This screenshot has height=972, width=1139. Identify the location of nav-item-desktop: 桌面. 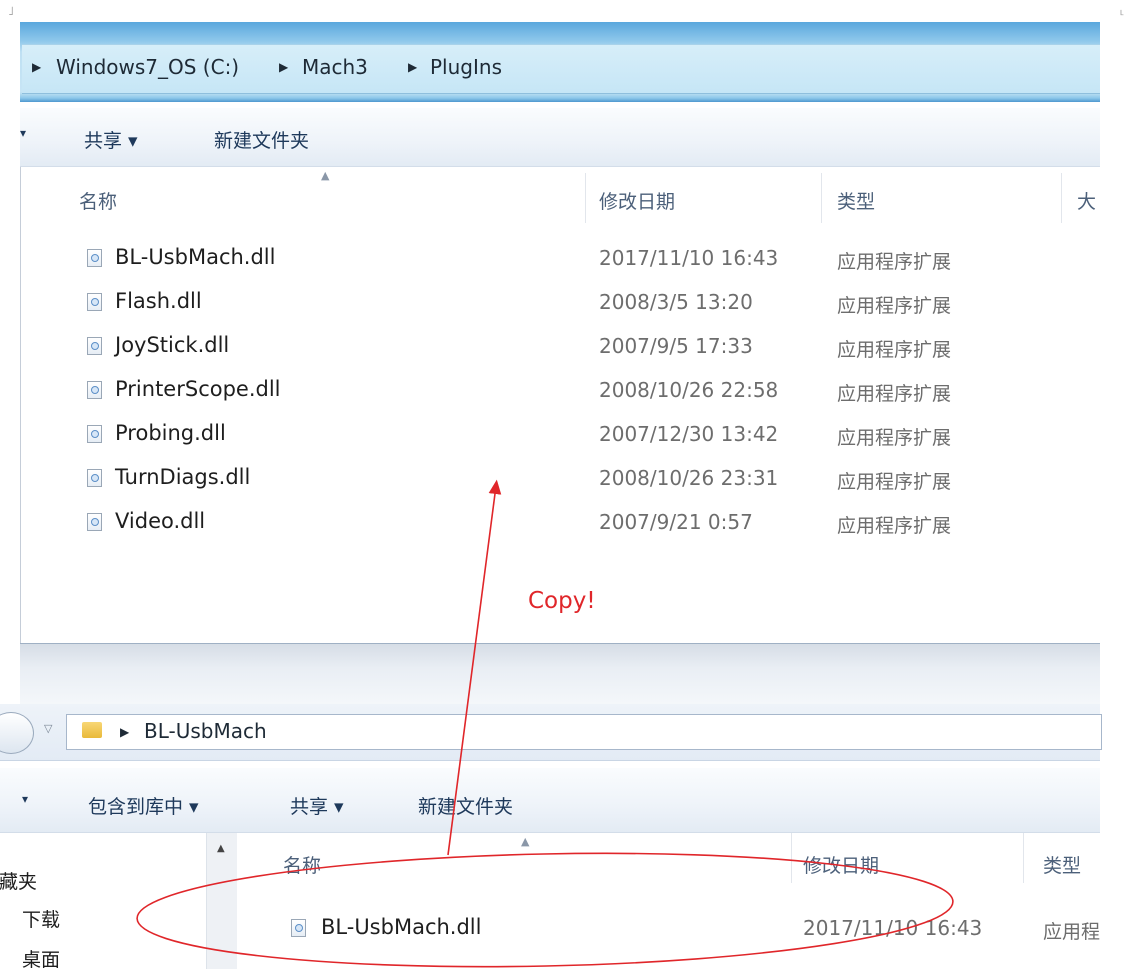
(41, 958).